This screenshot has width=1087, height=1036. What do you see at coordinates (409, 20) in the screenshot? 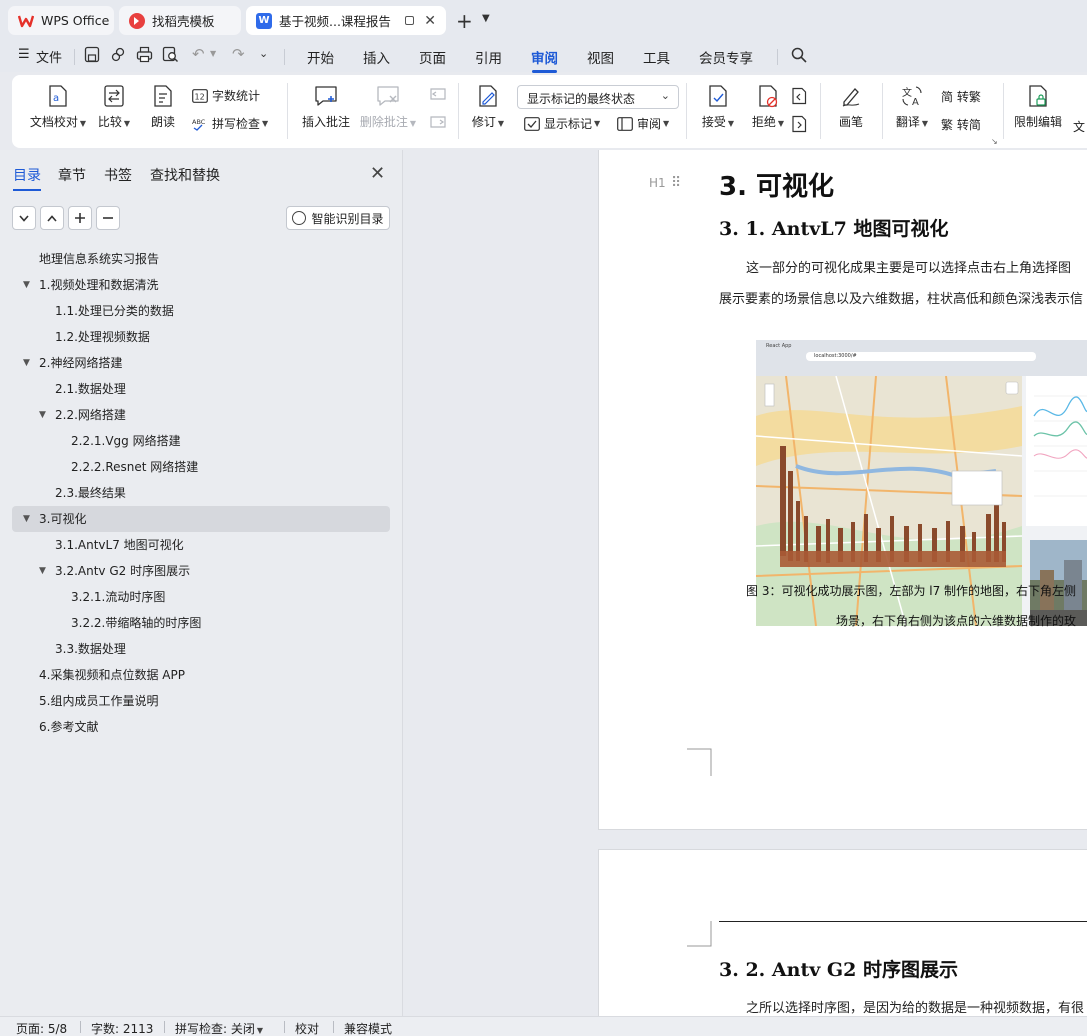
I see `monitor-icon` at bounding box center [409, 20].